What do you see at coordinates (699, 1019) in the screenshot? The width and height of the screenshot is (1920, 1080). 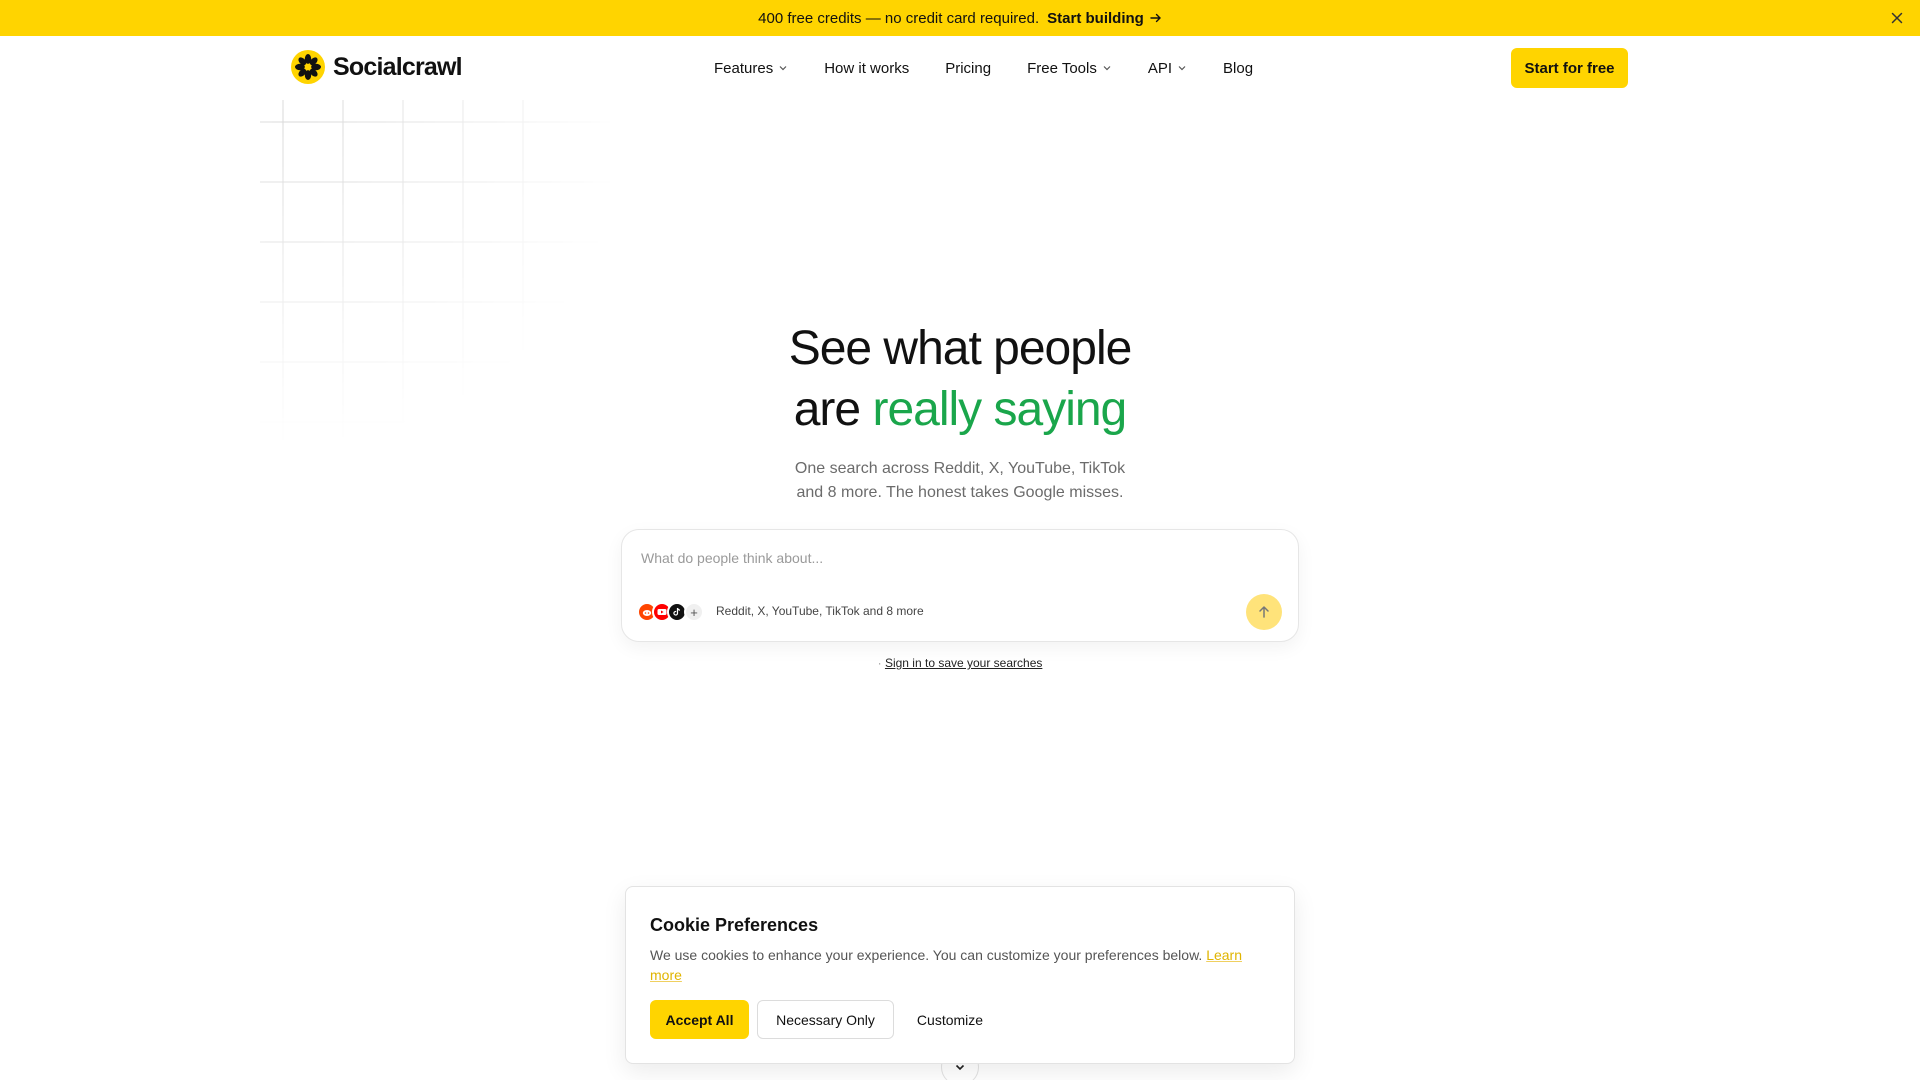 I see `accept-all-button: Accept All` at bounding box center [699, 1019].